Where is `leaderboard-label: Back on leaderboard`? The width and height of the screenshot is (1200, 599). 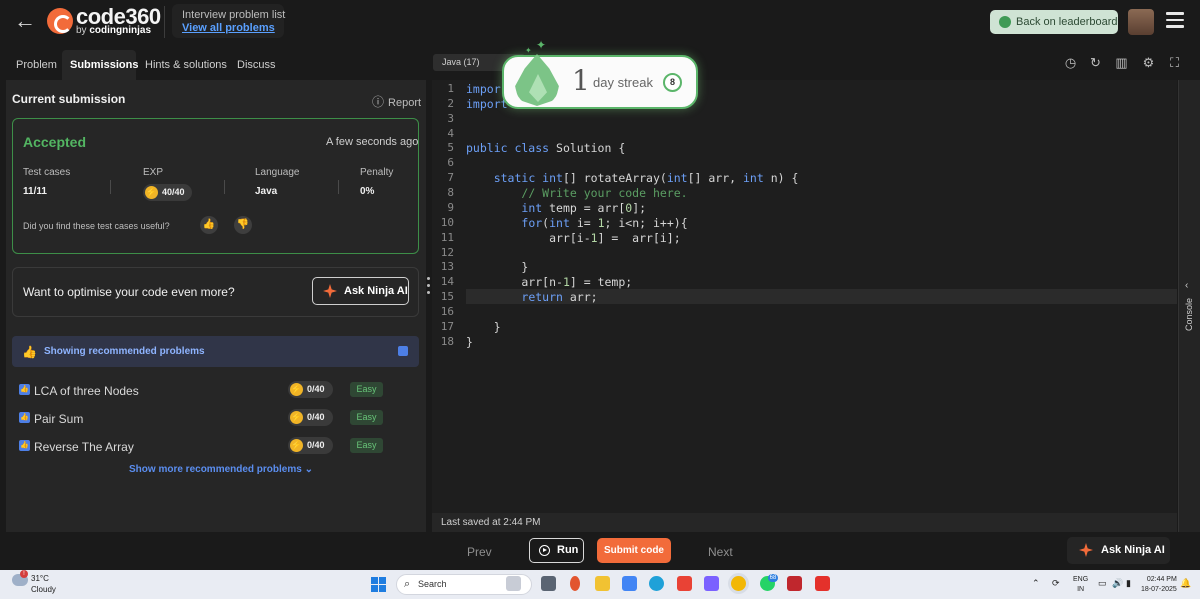
leaderboard-label: Back on leaderboard is located at coordinates (1067, 22).